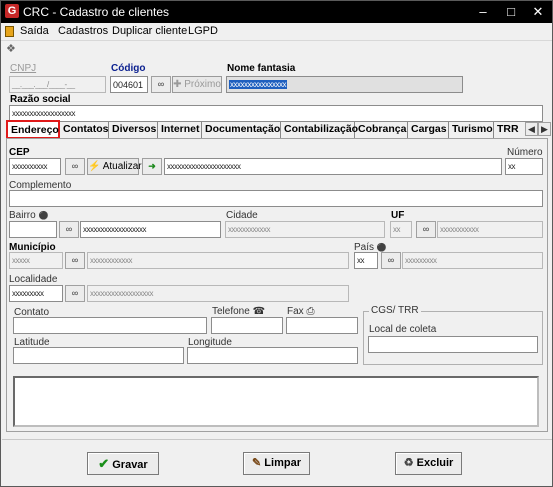  Describe the element at coordinates (258, 84) in the screenshot. I see `nome-fantasia-value: xxxxxxxxxxxxxxxx` at that location.